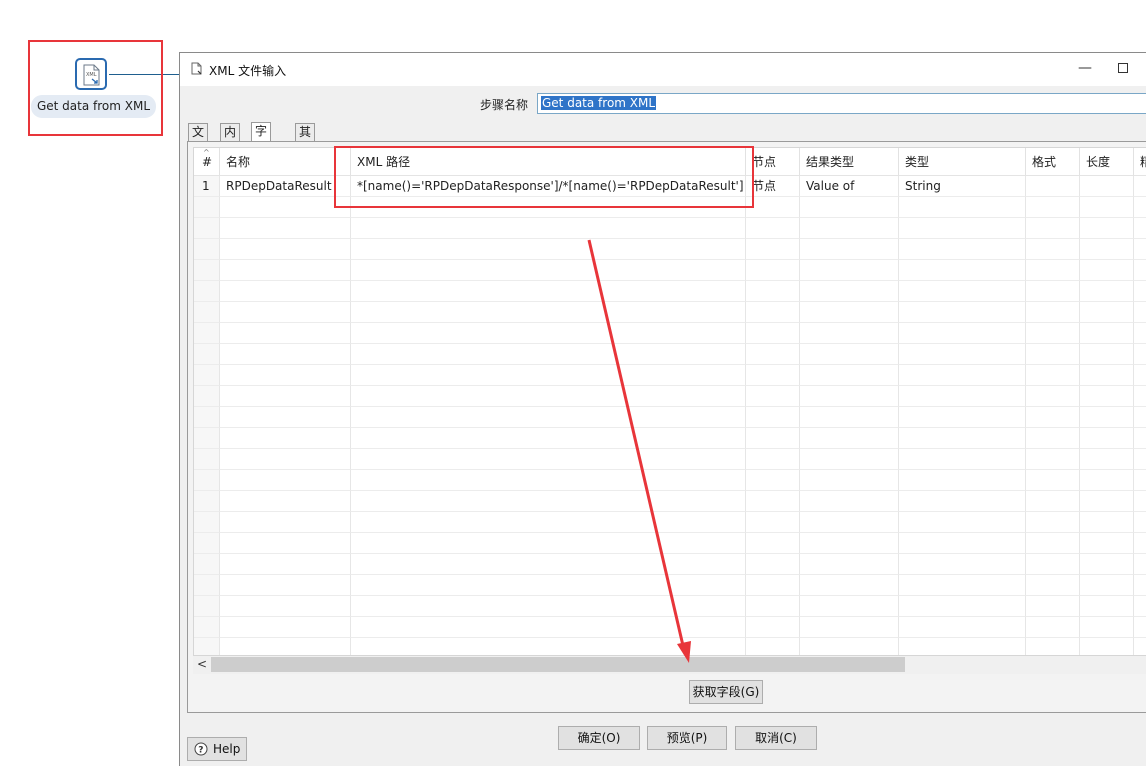 The height and width of the screenshot is (766, 1146). What do you see at coordinates (684, 652) in the screenshot?
I see `annotation-arrow-head` at bounding box center [684, 652].